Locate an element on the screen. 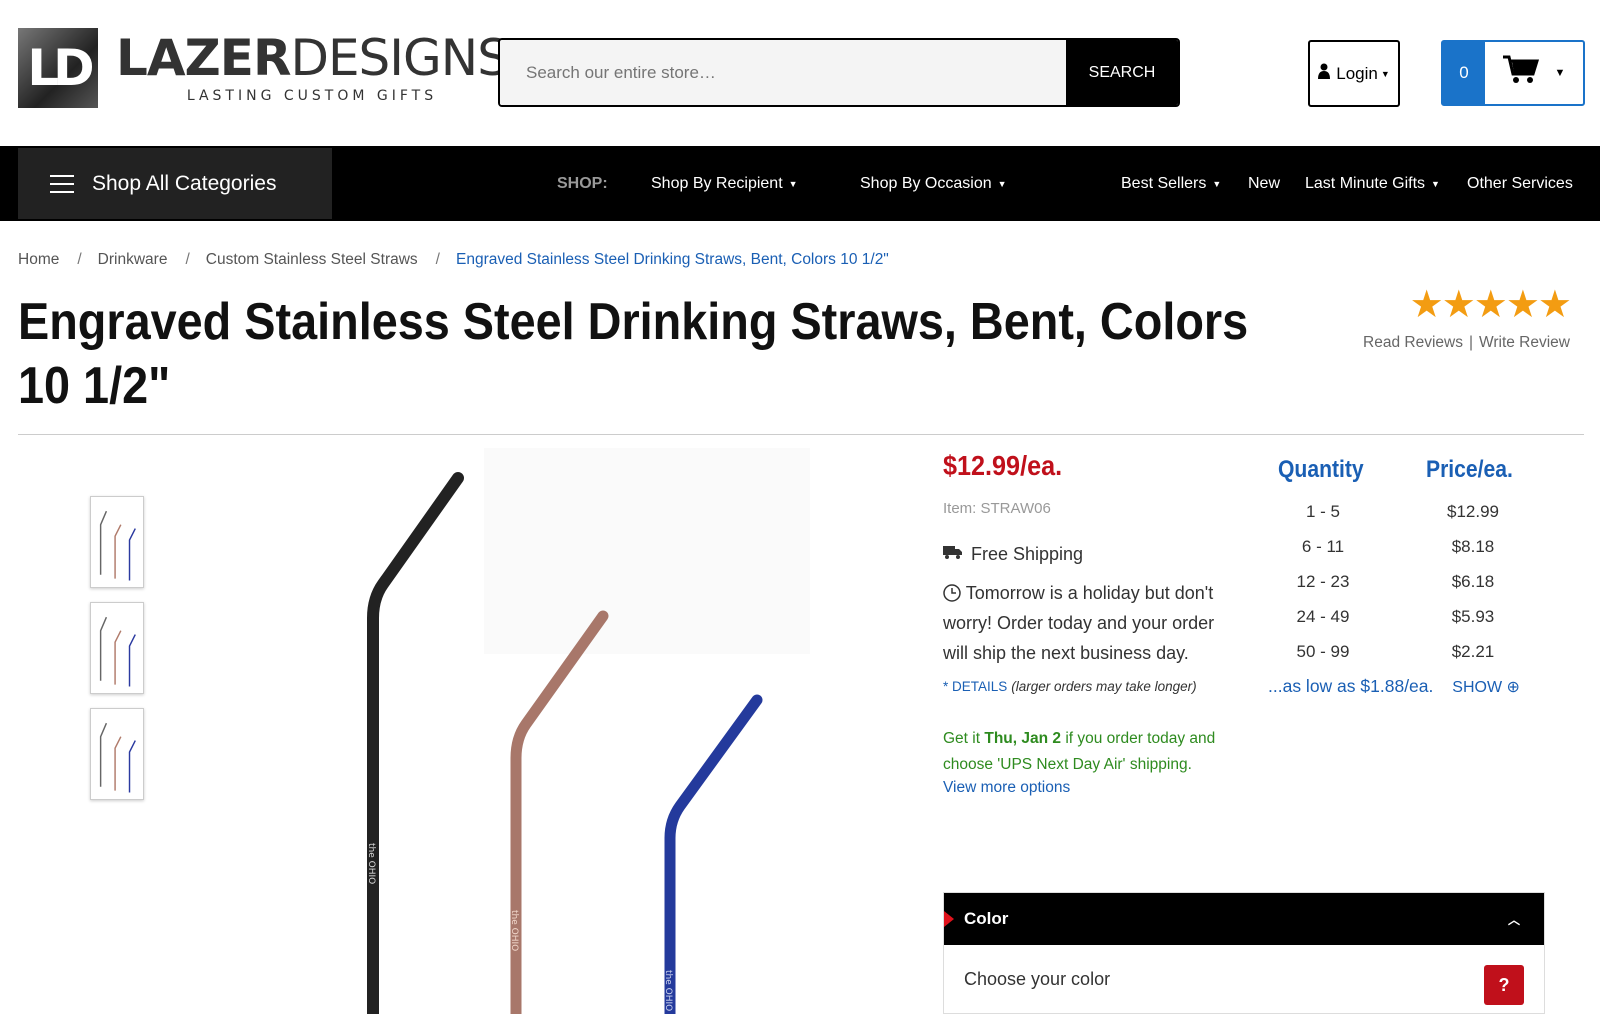  price-header: Price/ea. is located at coordinates (1469, 469).